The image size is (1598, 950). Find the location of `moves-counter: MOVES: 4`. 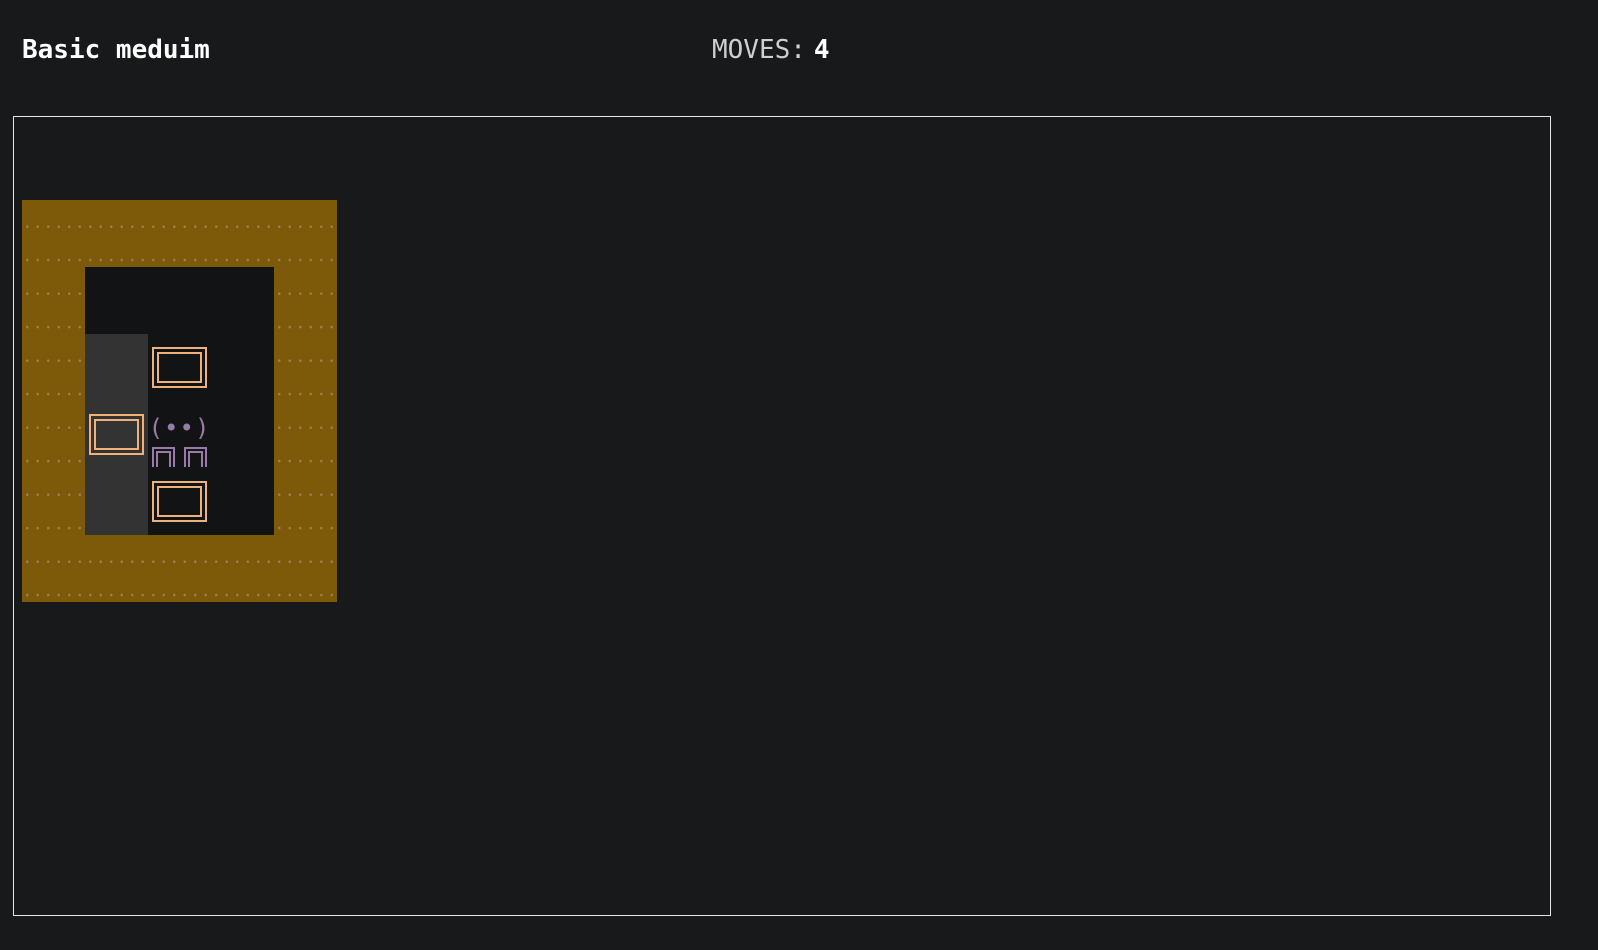

moves-counter: MOVES: 4 is located at coordinates (771, 50).